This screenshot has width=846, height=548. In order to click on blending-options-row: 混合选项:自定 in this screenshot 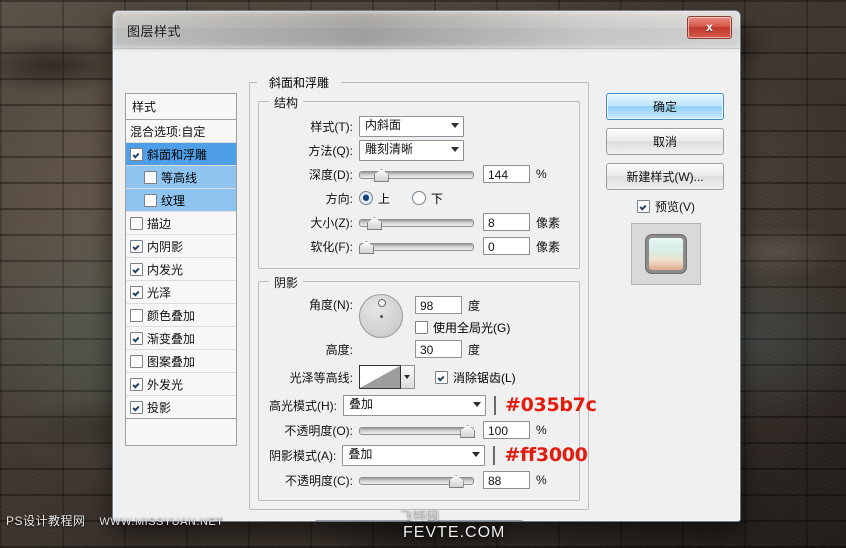, I will do `click(181, 131)`.